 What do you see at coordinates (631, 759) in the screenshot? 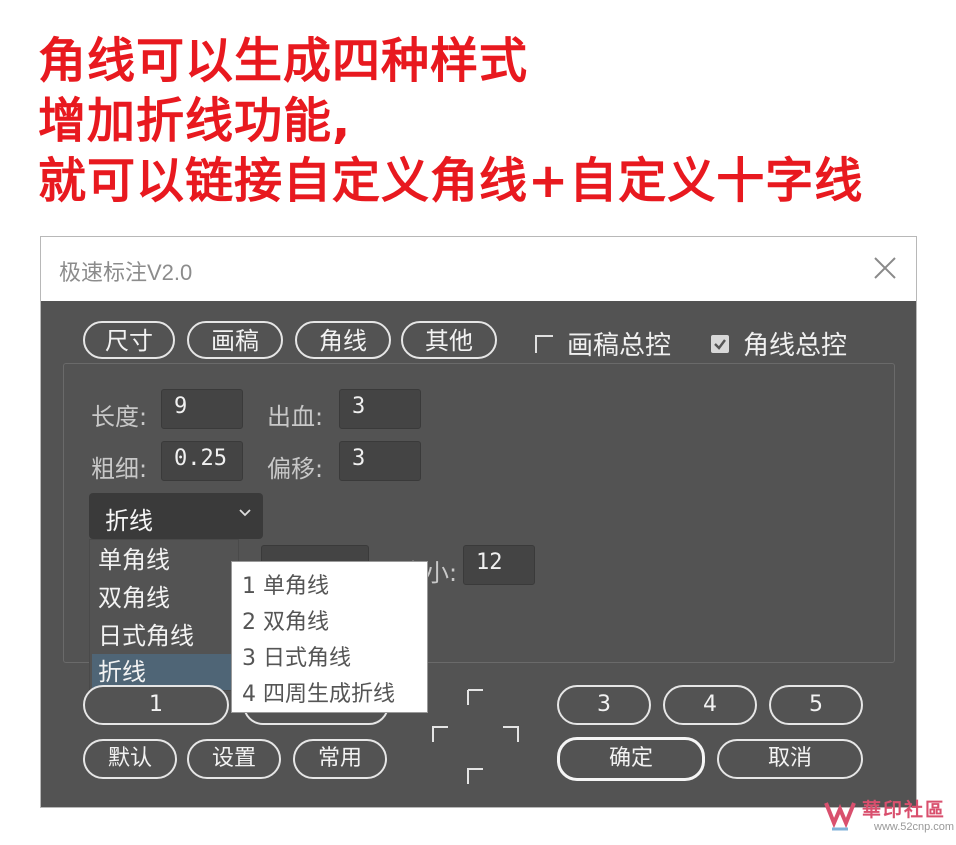
I see `ok-button: 确定` at bounding box center [631, 759].